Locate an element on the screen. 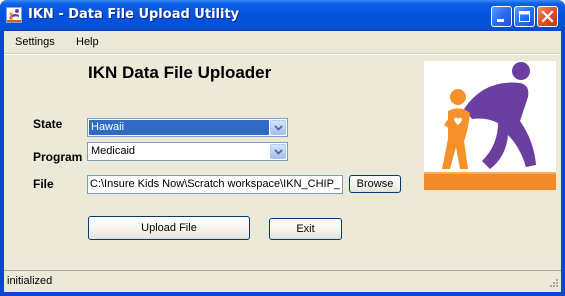 This screenshot has height=296, width=565. program-label: Program is located at coordinates (58, 157).